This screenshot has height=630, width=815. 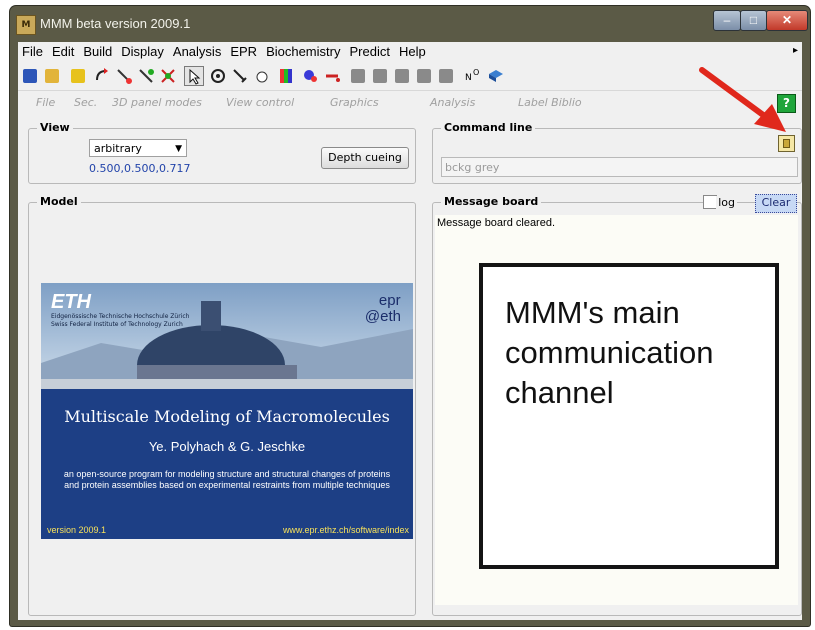 I want to click on toolbar: NO, so click(x=410, y=76).